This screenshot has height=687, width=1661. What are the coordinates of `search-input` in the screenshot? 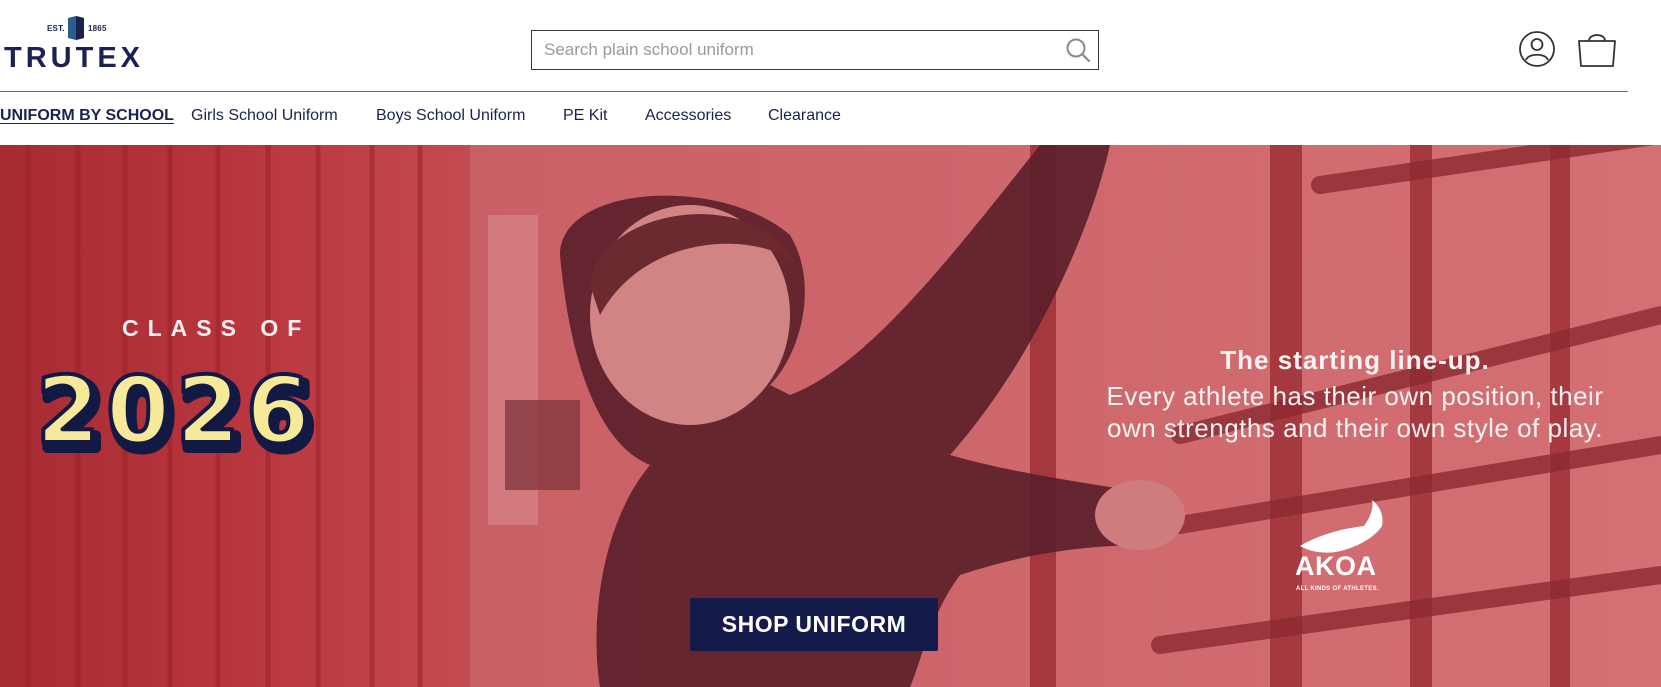 It's located at (795, 50).